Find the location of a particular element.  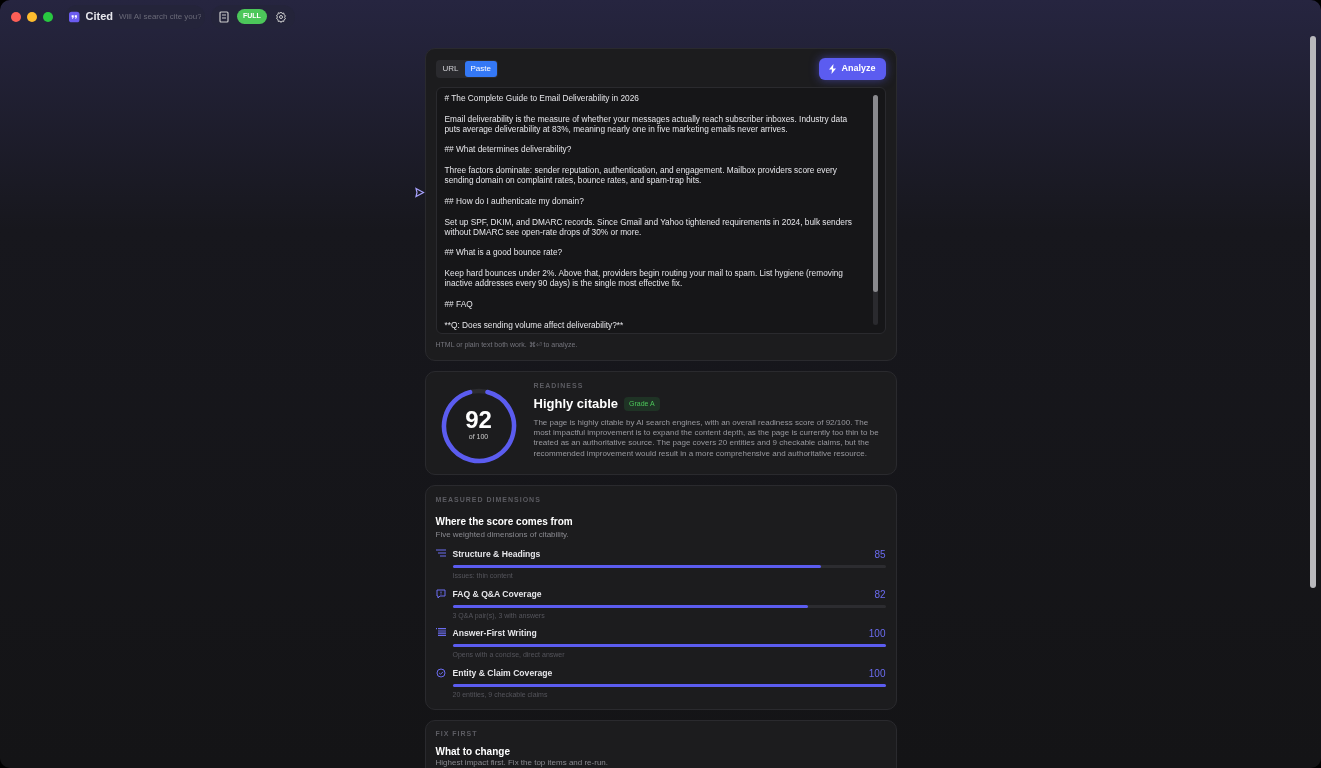

content-text-area: # The Complete Guide to Email Deliverability in 2026 Email deliverability is the measure of whether your messages actually reach subscriber inboxes. Industry data puts average deliverability at 83%, meaning nearly one in five marketing emails never arrives. ## What determines deliverability? Three factors dominate: sender reputation, authentication, and engagement. Mailbox providers score every sending domain on complaint rates, bounce rates, and spam-trap hits. ## How do I authenticate my domain? Set up SPF, DKIM, and DMARC records. Since Gmail and Yahoo tightened requirements in 2024, bulk senders without DMARC see open-rate drops of 30% or more. ## What is a good bounce rate? Keep hard bounces under 2%. Above that, providers begin routing your mail to spam. List hygiene (removing inactive addresses every 90 days) is the single most effective fix. ## FAQ **Q: Does sending volume affect deliverability?** is located at coordinates (660, 210).